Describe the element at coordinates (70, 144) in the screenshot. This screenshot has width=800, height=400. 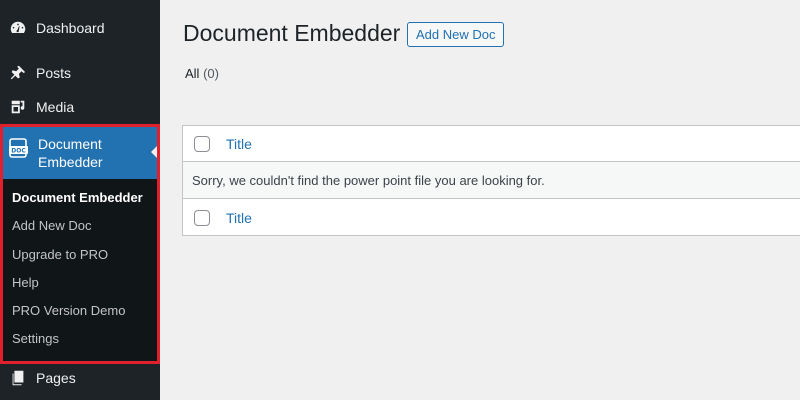
I see `label-line-1: Document` at that location.